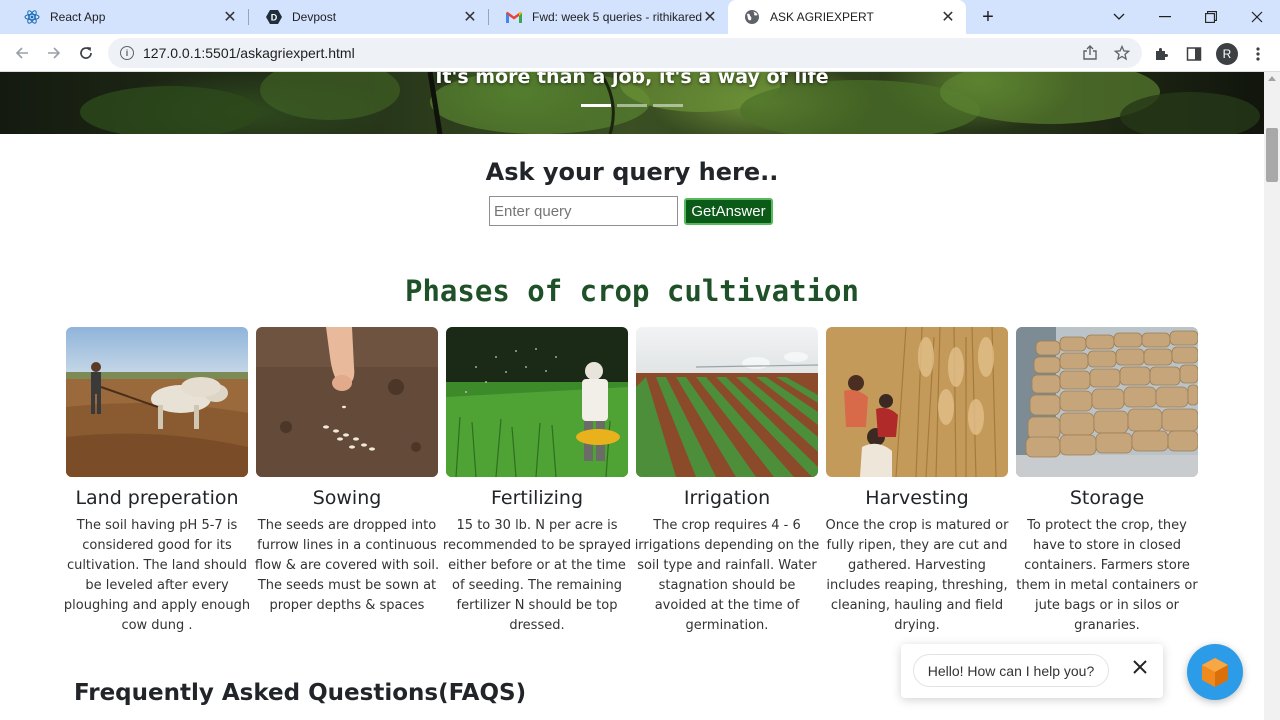  I want to click on tab-search-icon, so click(1119, 17).